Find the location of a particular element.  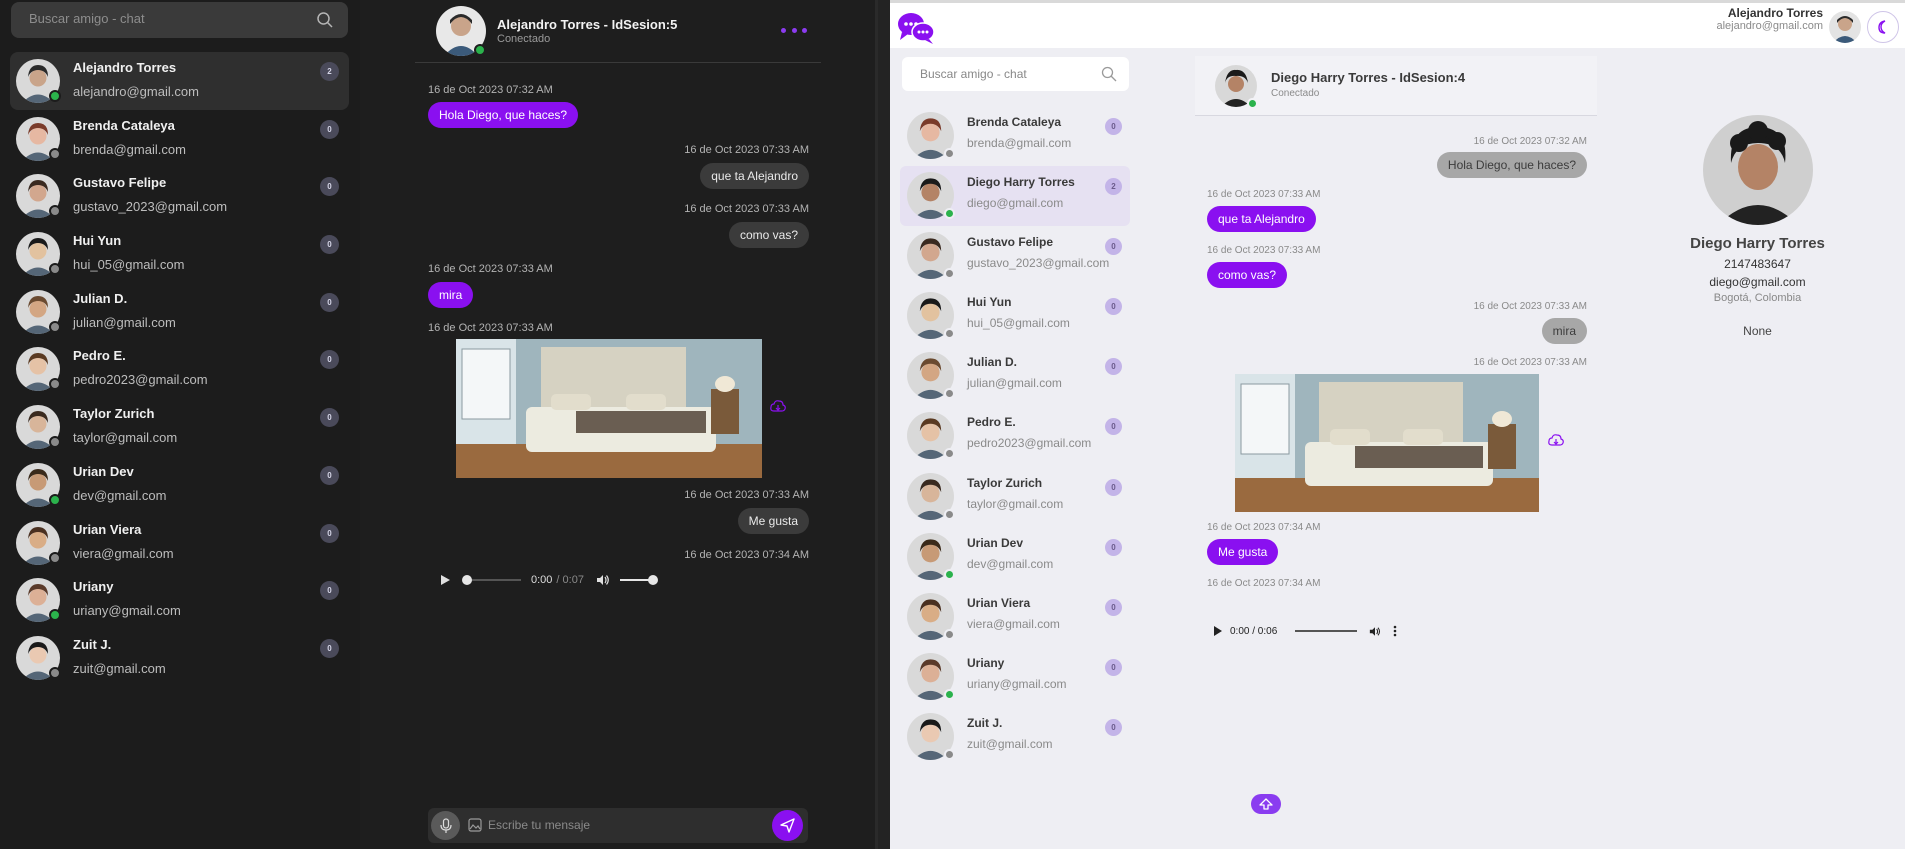

message-bubble-received: mira is located at coordinates (1564, 331).